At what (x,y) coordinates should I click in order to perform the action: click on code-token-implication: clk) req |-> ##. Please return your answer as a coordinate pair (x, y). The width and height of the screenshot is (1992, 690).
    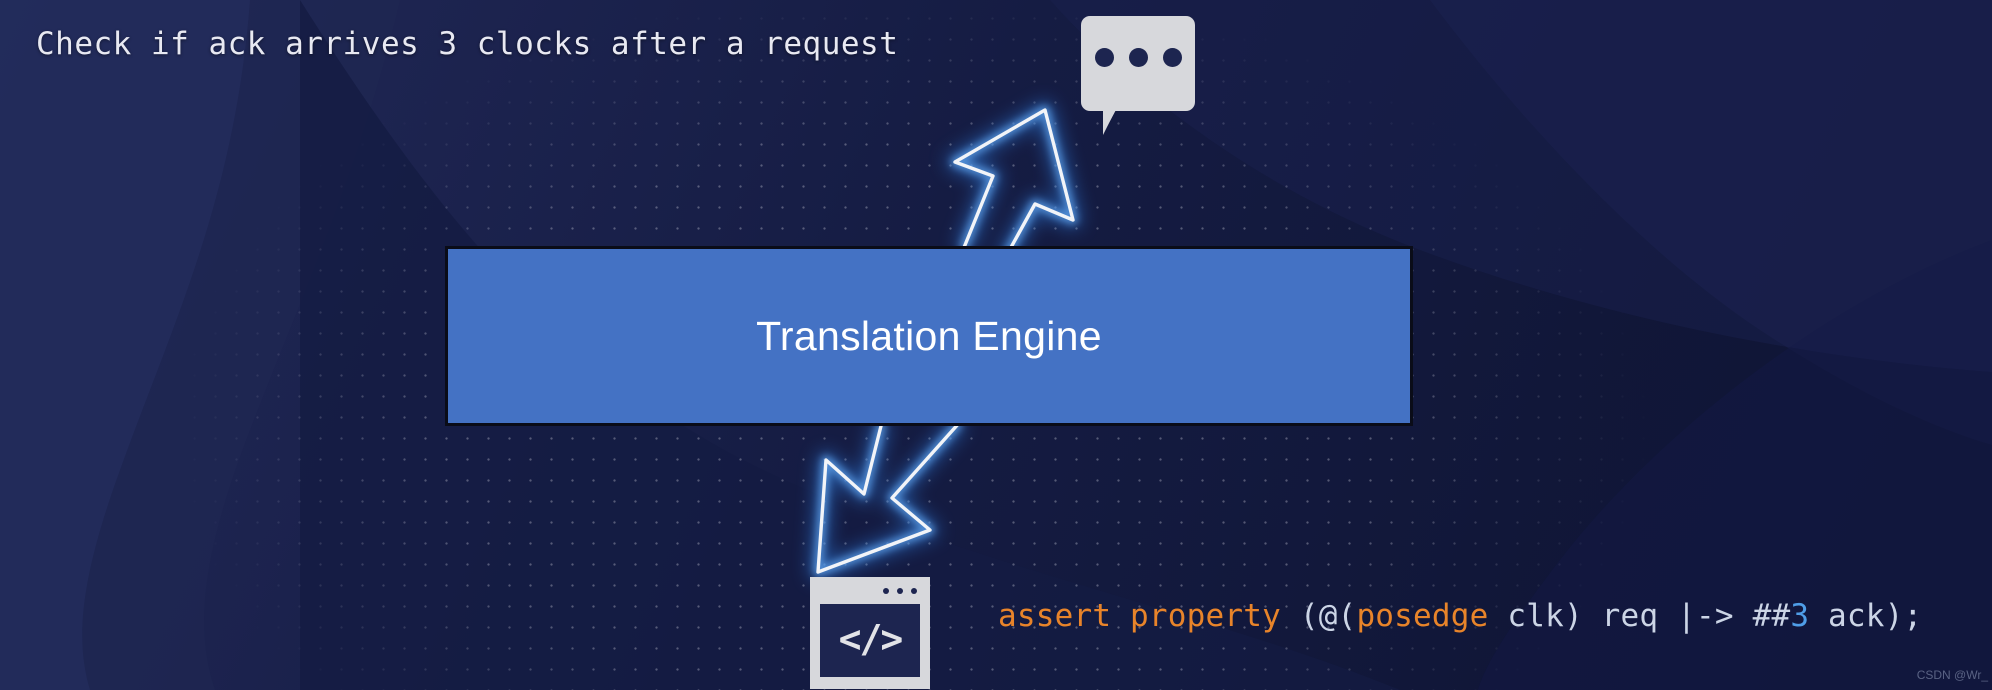
    Looking at the image, I should click on (1639, 616).